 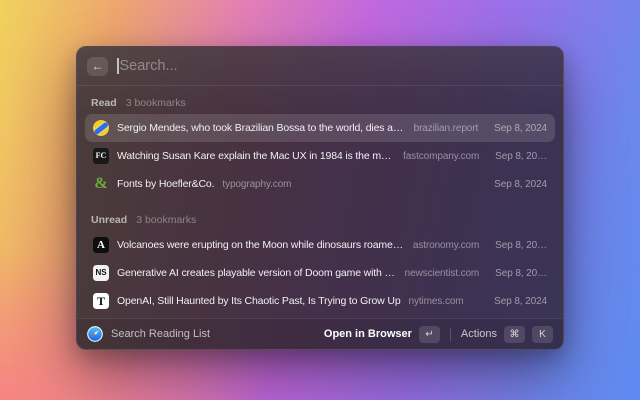 I want to click on back-arrow-icon: ←, so click(x=97, y=66).